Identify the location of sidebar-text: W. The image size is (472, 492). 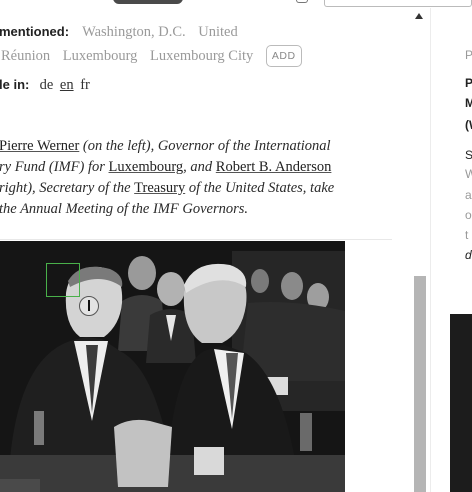
(468, 174).